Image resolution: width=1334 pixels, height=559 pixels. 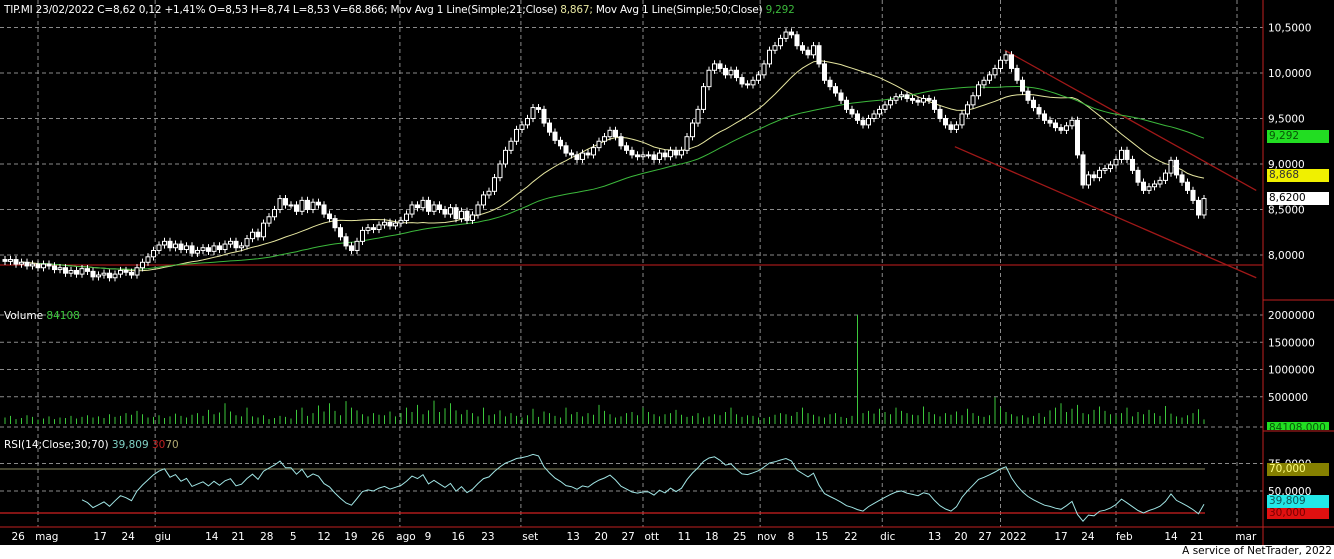 What do you see at coordinates (739, 537) in the screenshot?
I see `date-label: 25` at bounding box center [739, 537].